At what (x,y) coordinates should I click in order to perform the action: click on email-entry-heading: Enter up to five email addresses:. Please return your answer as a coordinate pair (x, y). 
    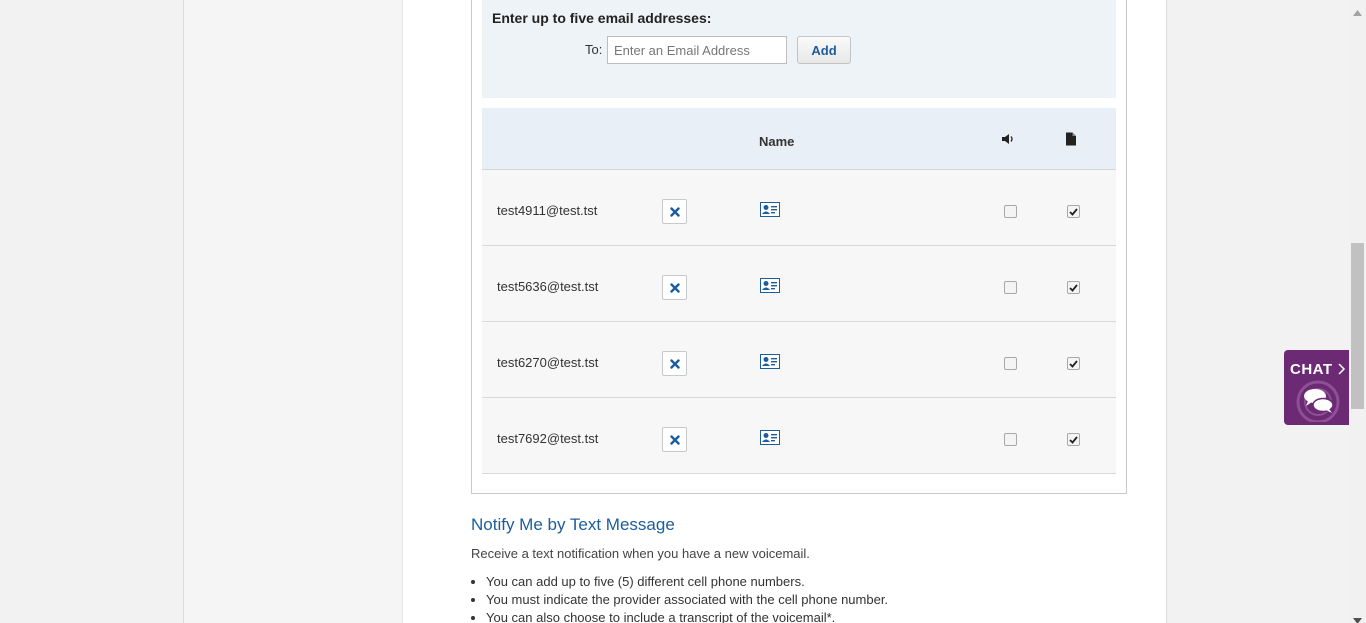
    Looking at the image, I should click on (602, 18).